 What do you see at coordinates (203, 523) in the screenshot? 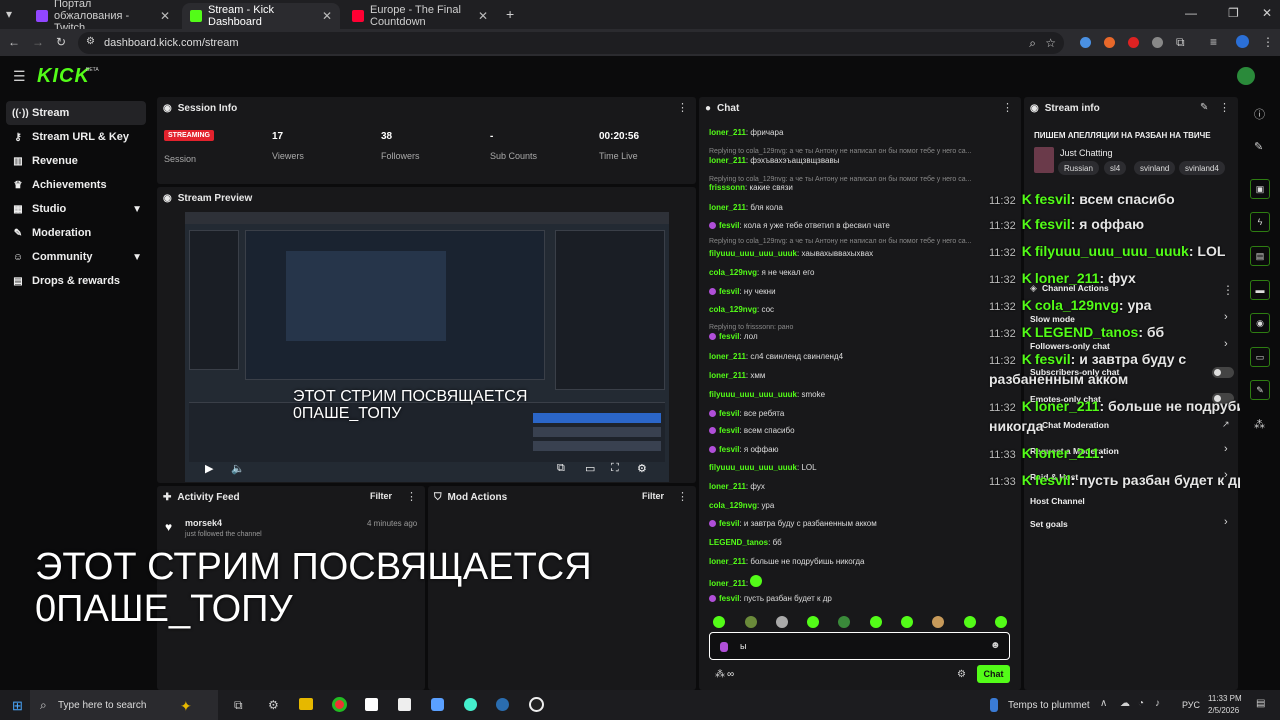
I see `activity-username: morsek4` at bounding box center [203, 523].